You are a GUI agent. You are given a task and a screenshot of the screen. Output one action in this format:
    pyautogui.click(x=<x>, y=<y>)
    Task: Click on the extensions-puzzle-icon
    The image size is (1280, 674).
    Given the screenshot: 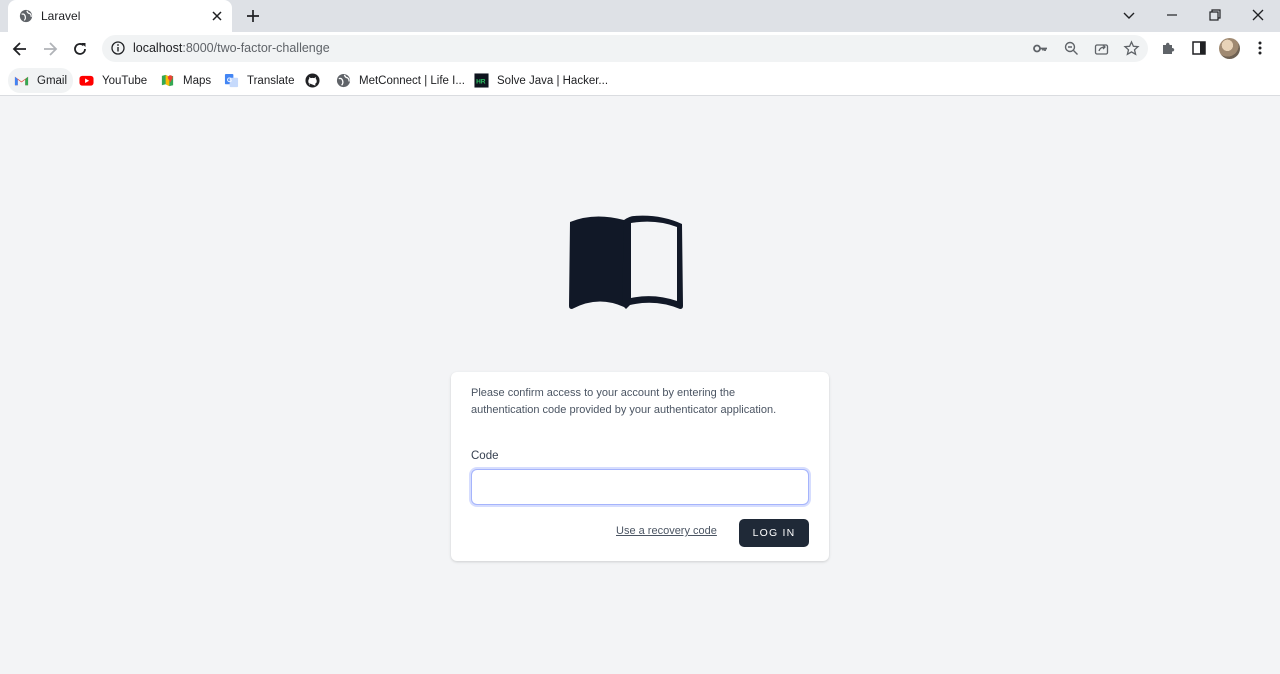 What is the action you would take?
    pyautogui.click(x=1169, y=48)
    